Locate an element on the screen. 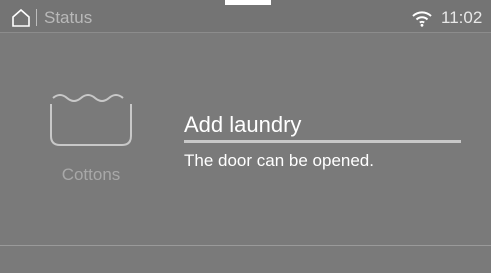 This screenshot has width=491, height=273. bottom-divider is located at coordinates (245, 245).